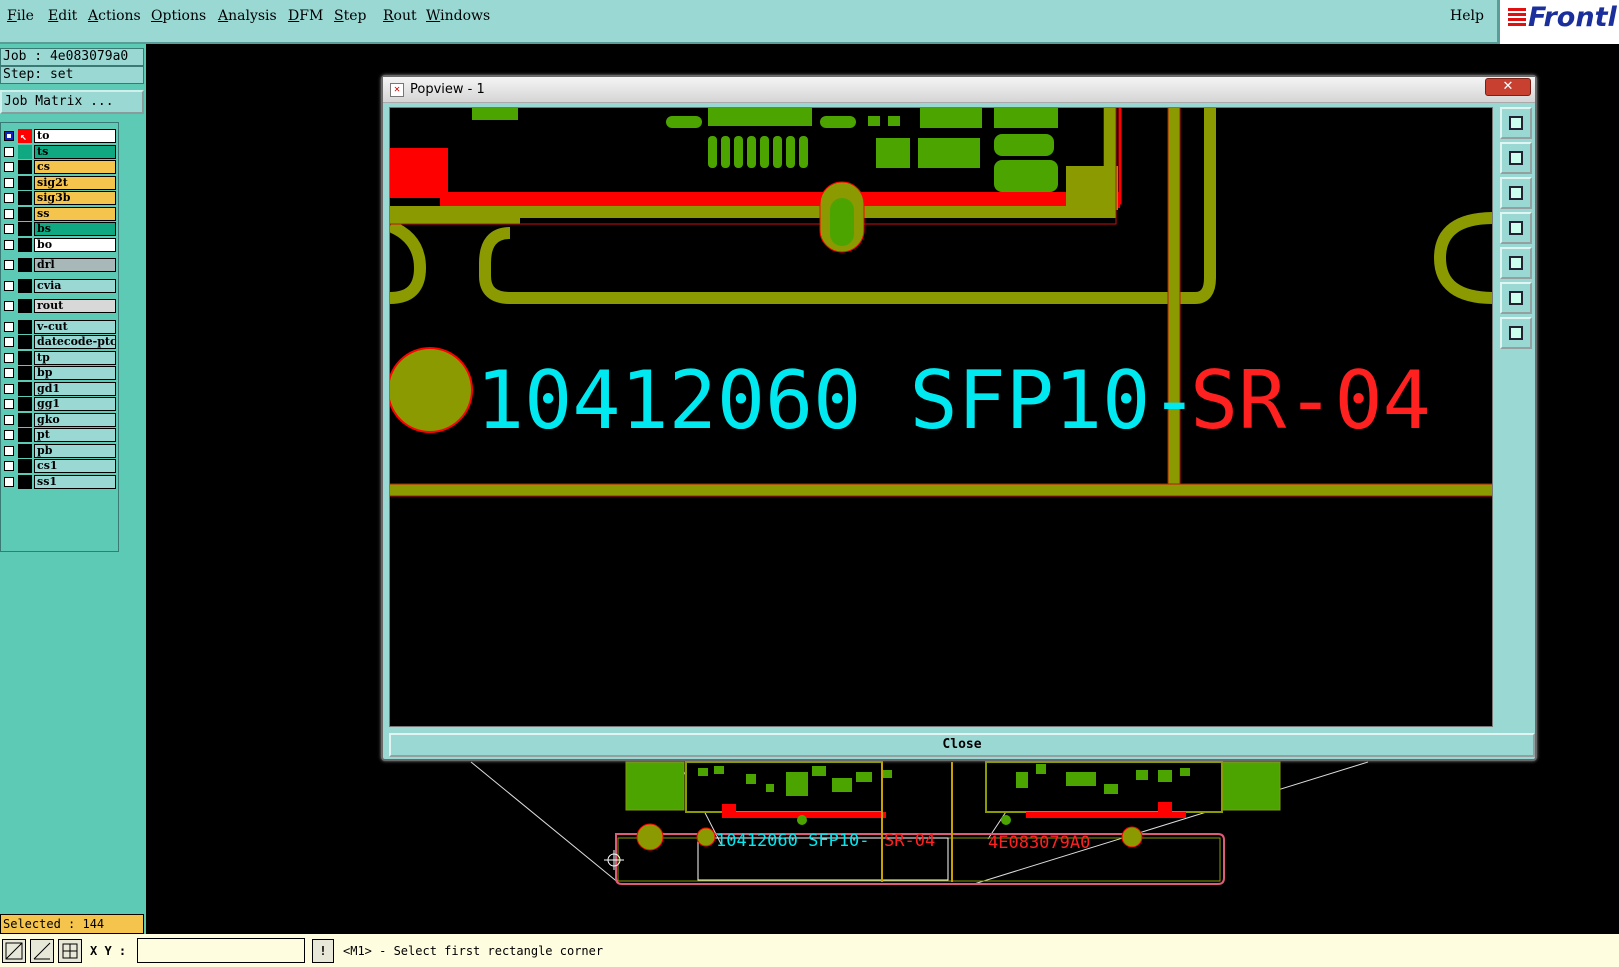 The height and width of the screenshot is (967, 1619). I want to click on status-prompt: <M1> - Select first rectangle corner, so click(473, 951).